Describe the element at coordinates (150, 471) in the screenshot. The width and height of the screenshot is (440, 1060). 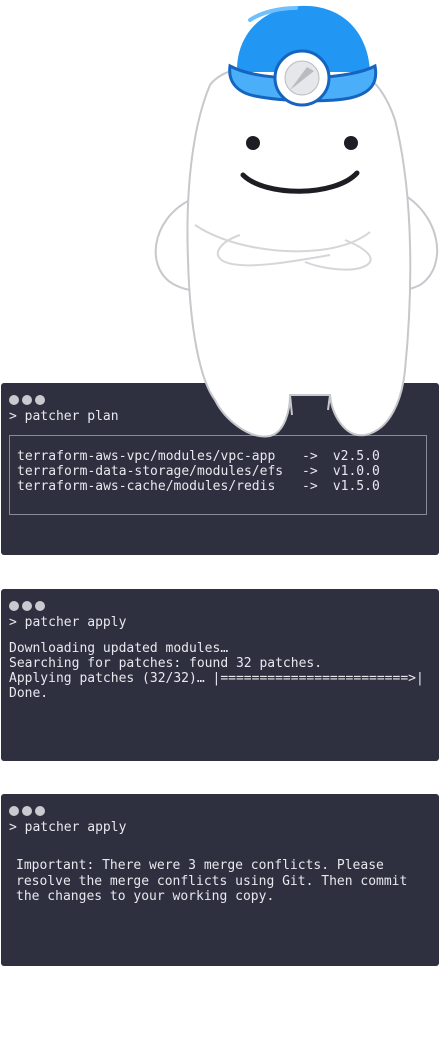
I see `module-path: terraform-data-storage/modules/efs` at that location.